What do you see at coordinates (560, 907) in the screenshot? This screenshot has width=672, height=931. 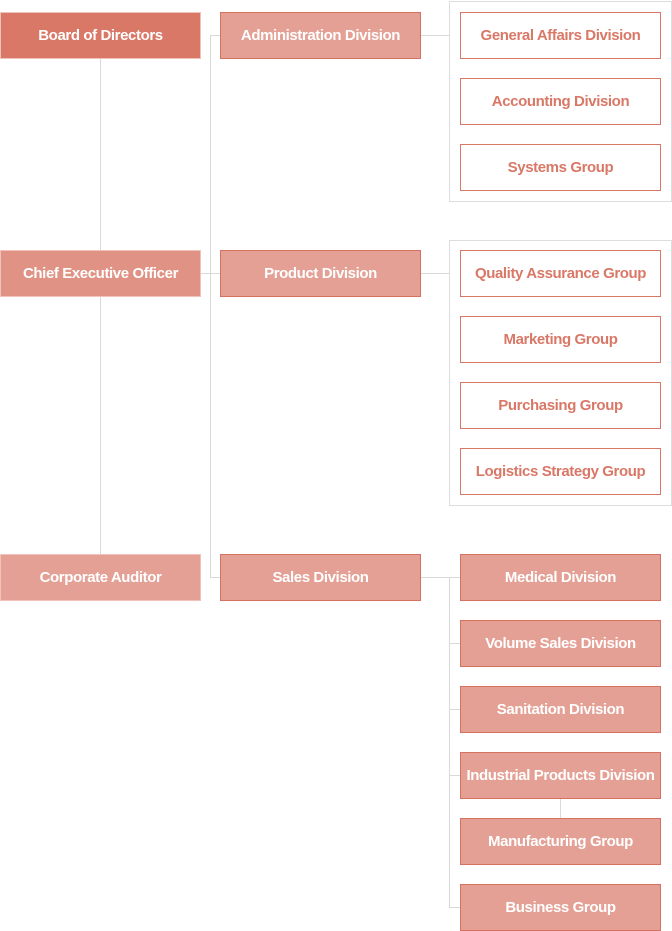 I see `business-group-box: Business Group` at bounding box center [560, 907].